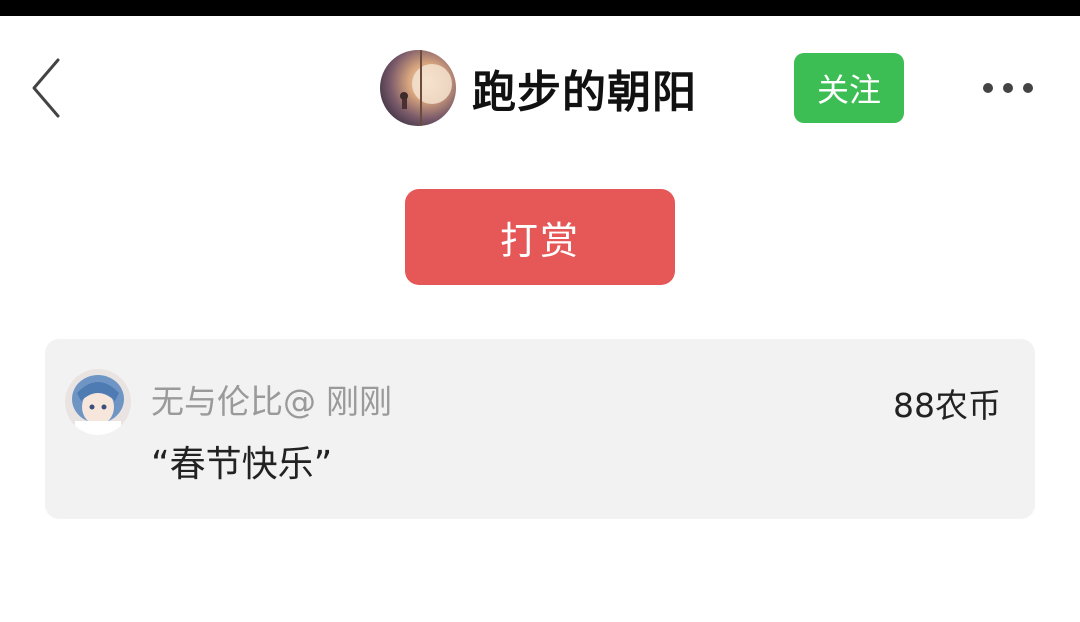  What do you see at coordinates (584, 88) in the screenshot?
I see `author-name: 跑步的朝阳` at bounding box center [584, 88].